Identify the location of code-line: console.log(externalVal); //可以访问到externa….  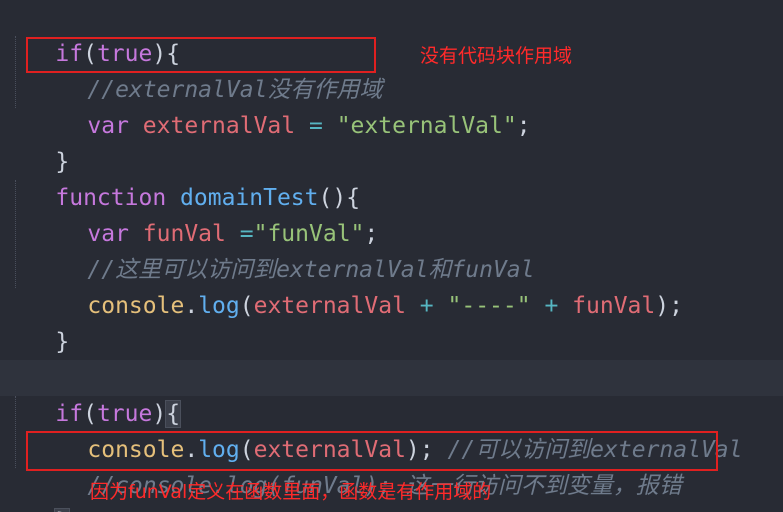
(387, 429).